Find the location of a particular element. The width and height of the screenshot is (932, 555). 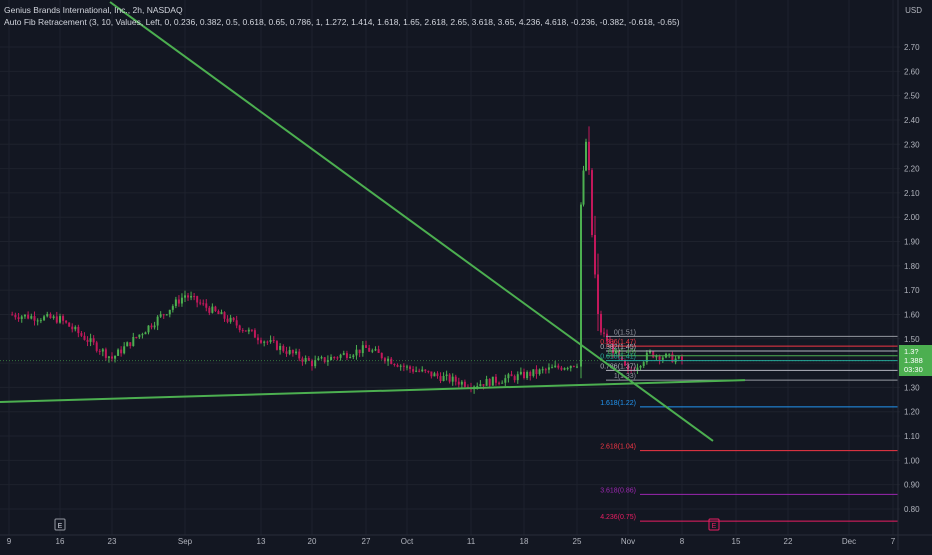

x-tick-label: 27 is located at coordinates (366, 541).